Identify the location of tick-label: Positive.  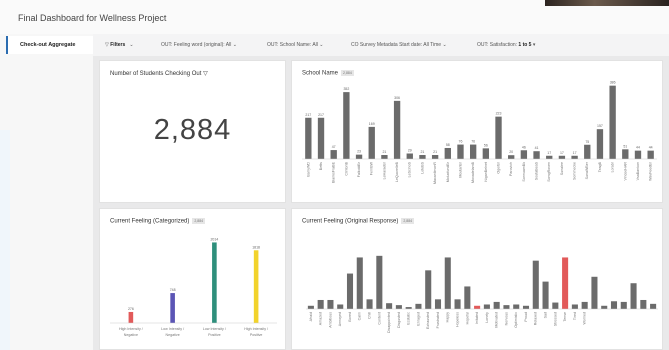
(256, 335).